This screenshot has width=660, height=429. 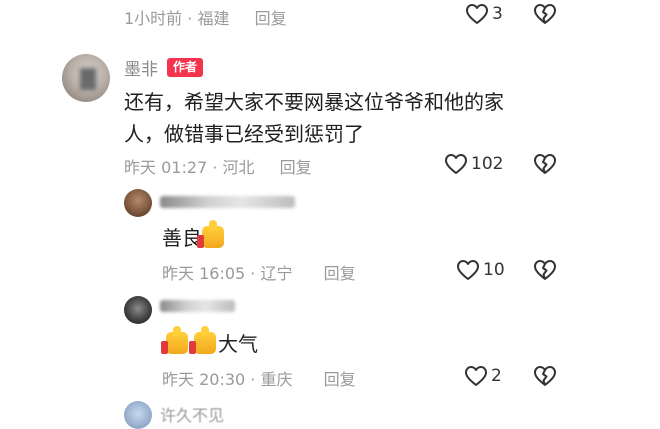 I want to click on like-count: 10, so click(x=494, y=270).